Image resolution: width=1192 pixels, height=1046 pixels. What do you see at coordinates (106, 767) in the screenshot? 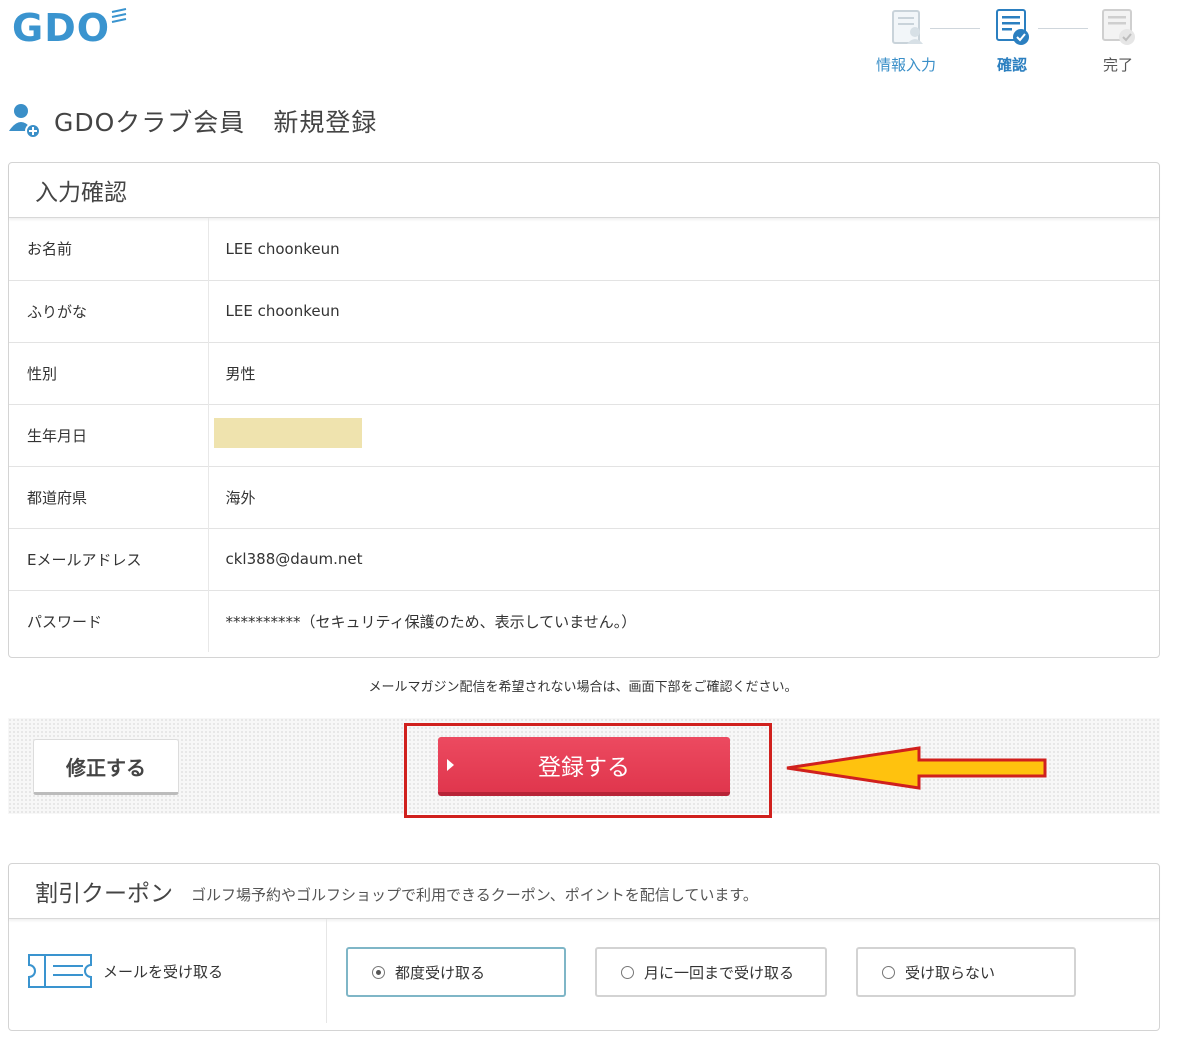
I see `edit-button: 修正する` at bounding box center [106, 767].